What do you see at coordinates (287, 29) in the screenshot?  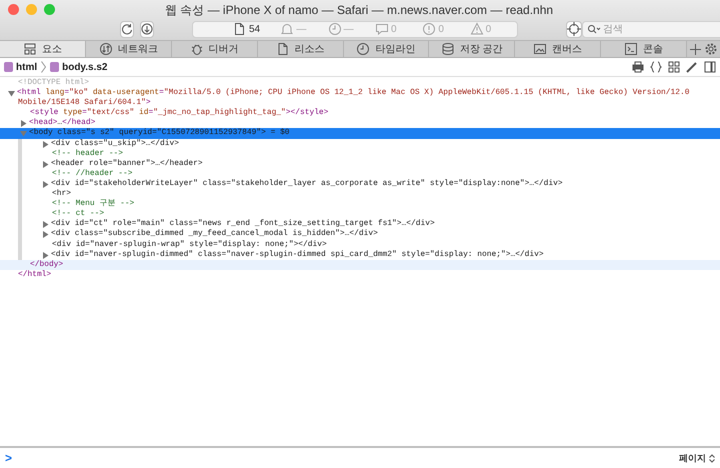 I see `bell-icon` at bounding box center [287, 29].